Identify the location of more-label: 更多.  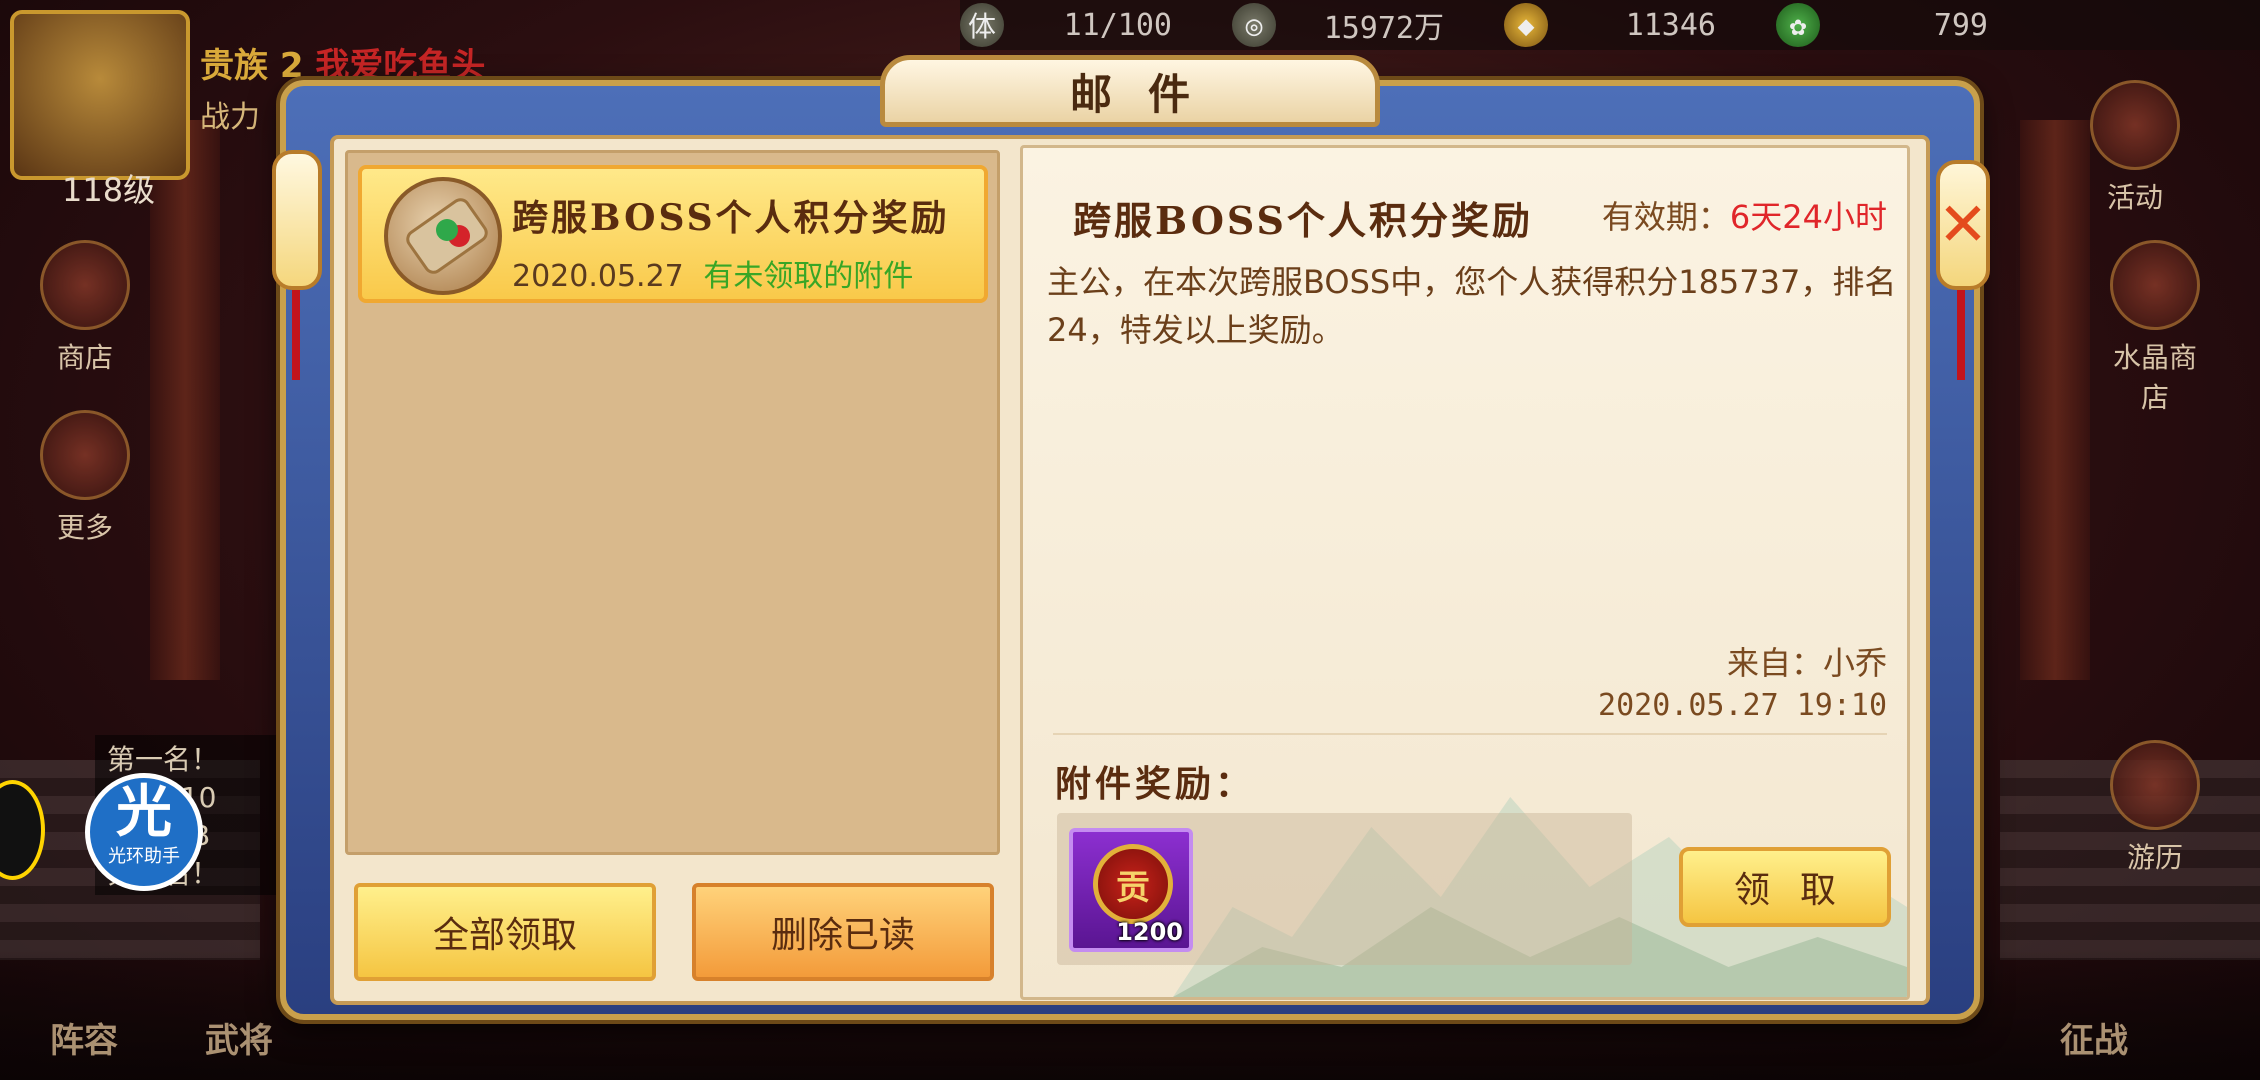
(84, 527).